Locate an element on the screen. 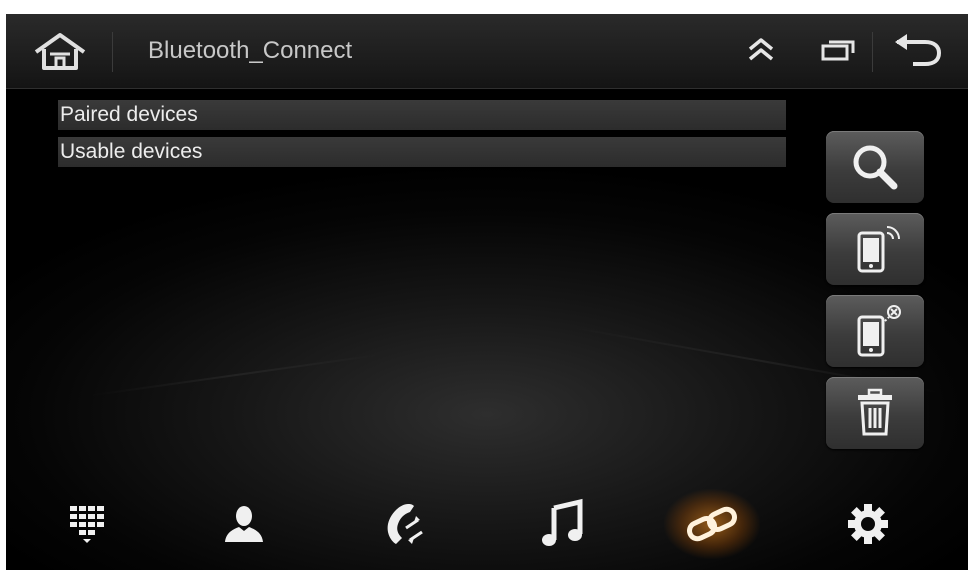 The height and width of the screenshot is (577, 974). collapse-button is located at coordinates (761, 50).